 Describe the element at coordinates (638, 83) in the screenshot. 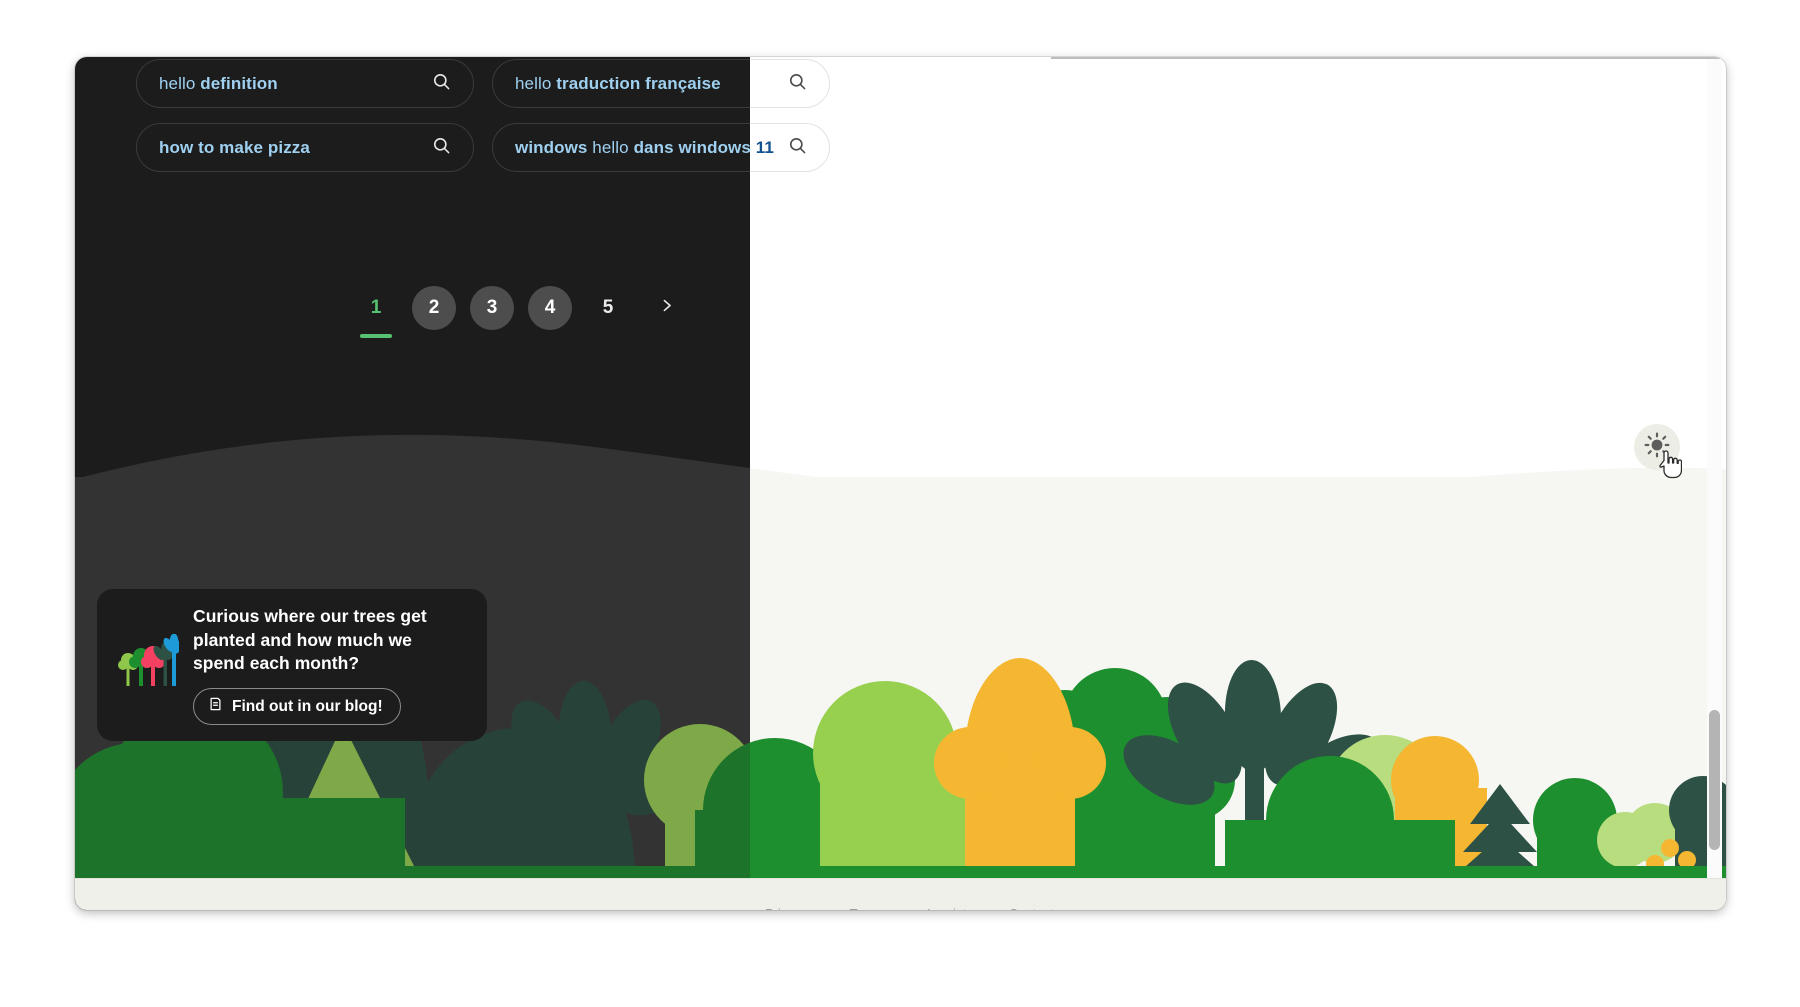

I see `suggestion-text-bold: traduction française` at that location.